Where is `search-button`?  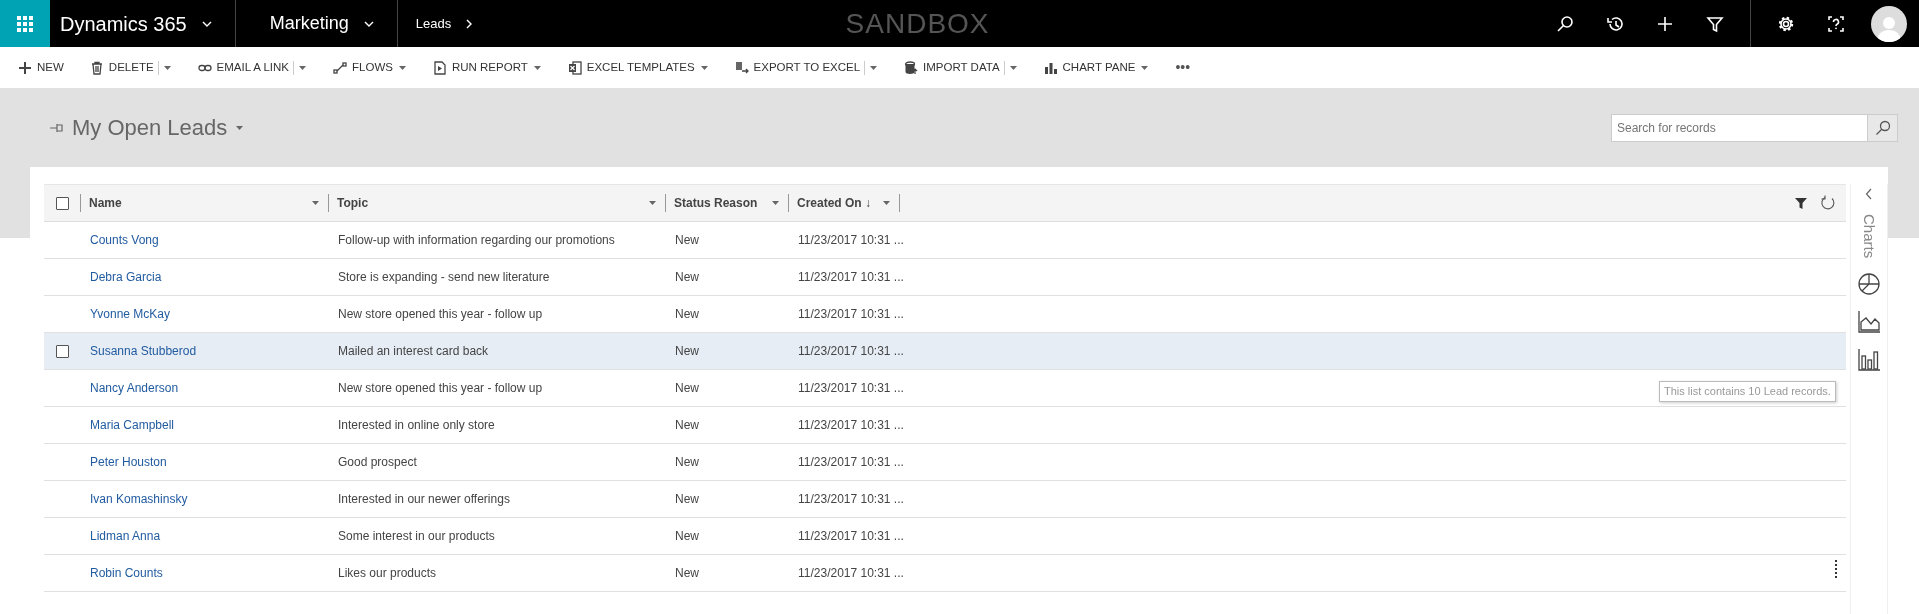
search-button is located at coordinates (1883, 127).